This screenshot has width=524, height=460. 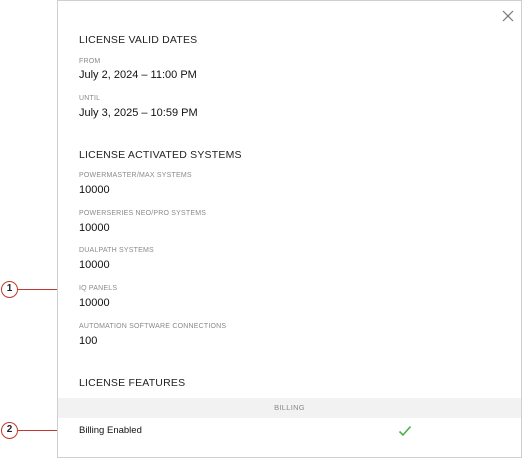 What do you see at coordinates (289, 408) in the screenshot?
I see `billing-group-header: BILLING` at bounding box center [289, 408].